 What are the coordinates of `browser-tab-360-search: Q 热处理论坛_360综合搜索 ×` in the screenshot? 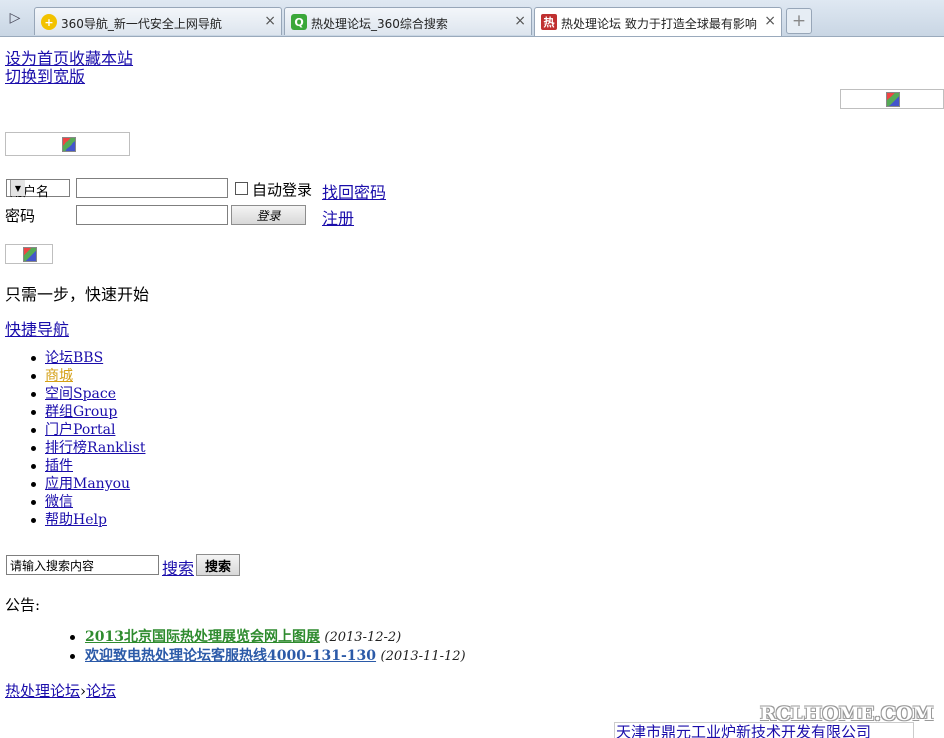 It's located at (408, 21).